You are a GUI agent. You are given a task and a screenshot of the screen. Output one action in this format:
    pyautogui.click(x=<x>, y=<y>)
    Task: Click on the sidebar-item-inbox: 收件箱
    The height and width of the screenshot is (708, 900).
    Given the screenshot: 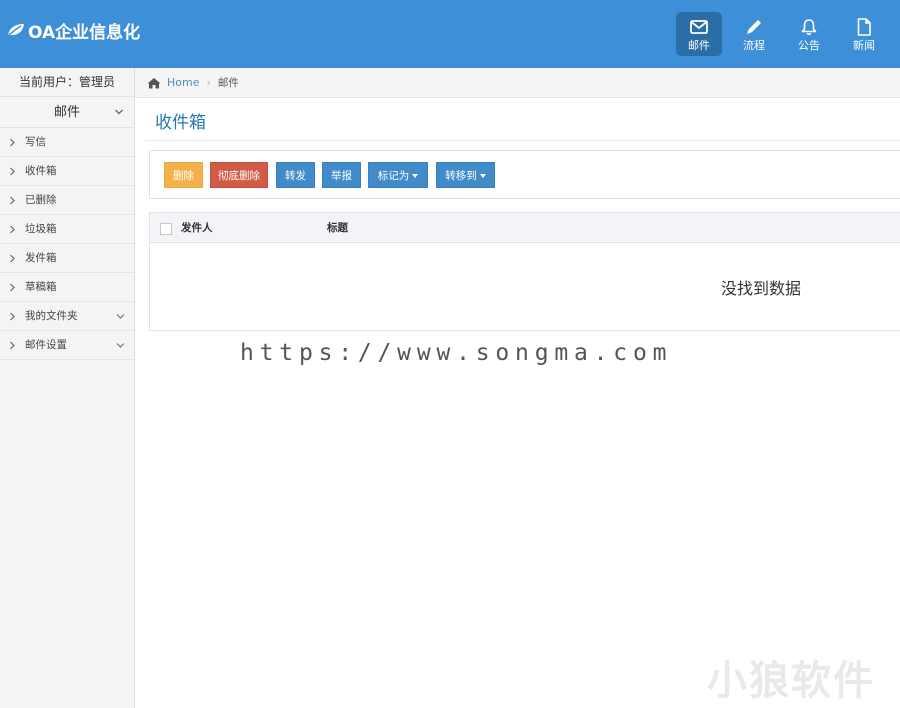 What is the action you would take?
    pyautogui.click(x=67, y=171)
    